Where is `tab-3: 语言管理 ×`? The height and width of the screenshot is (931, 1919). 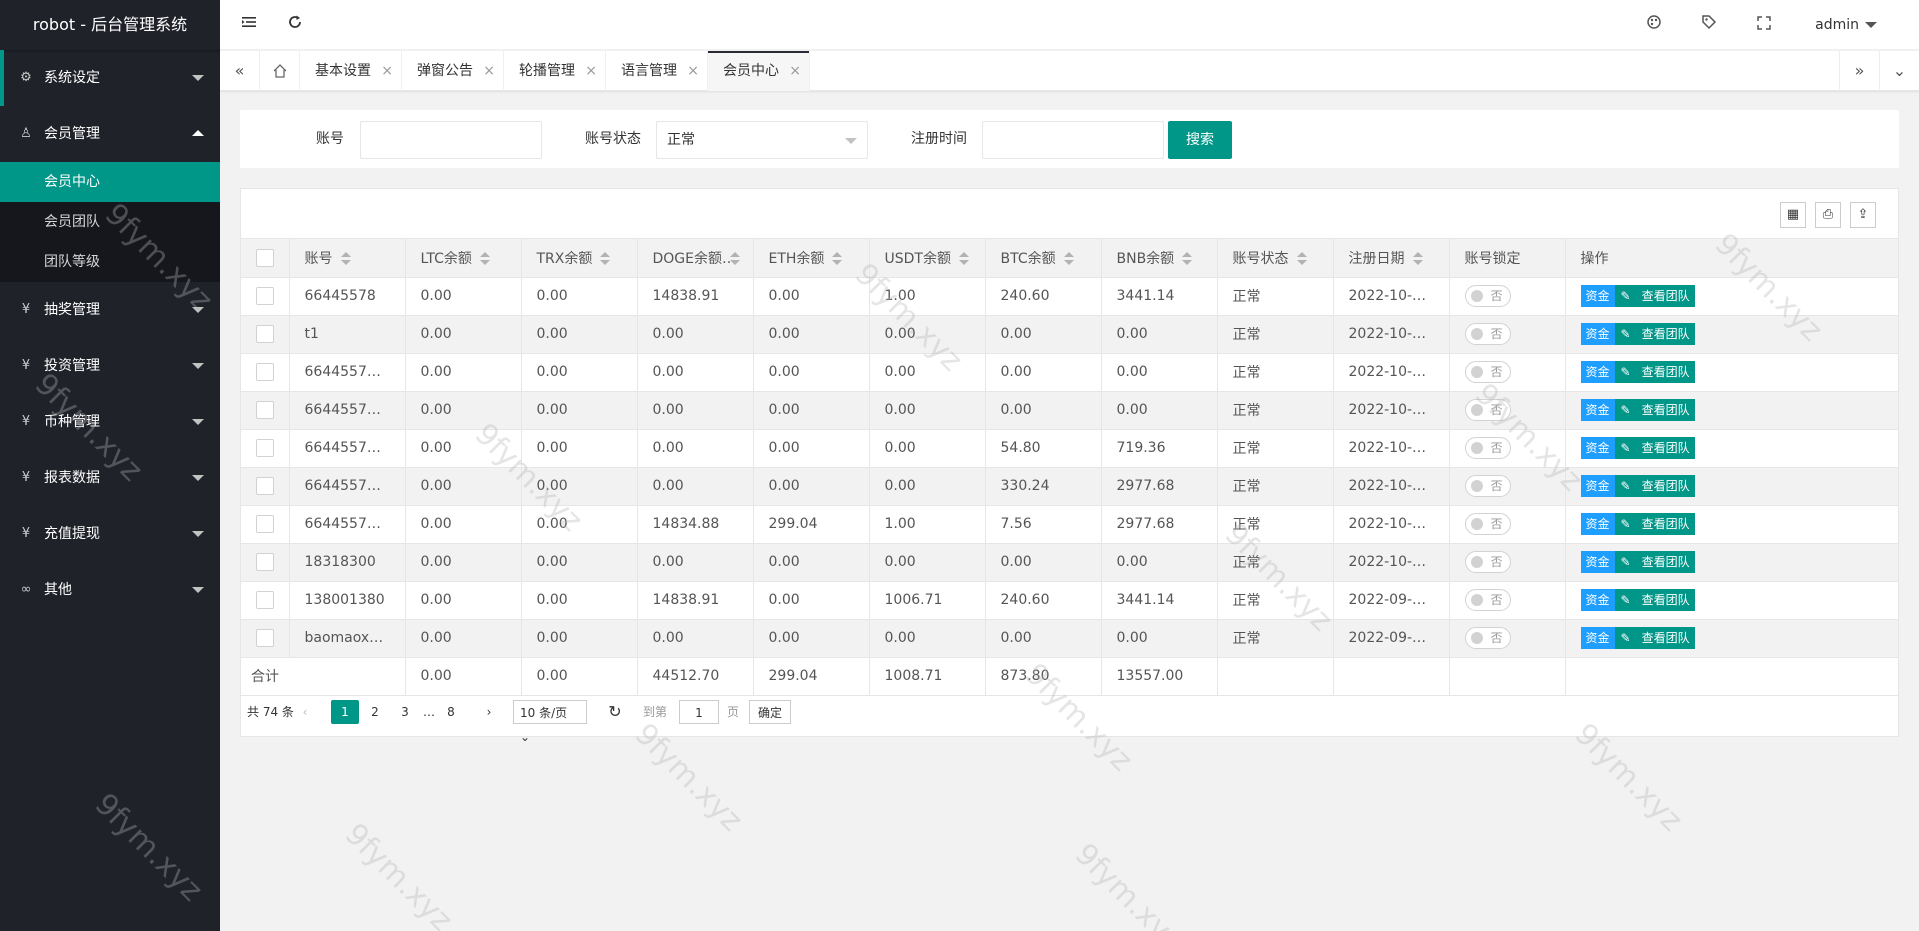 tab-3: 语言管理 × is located at coordinates (657, 71).